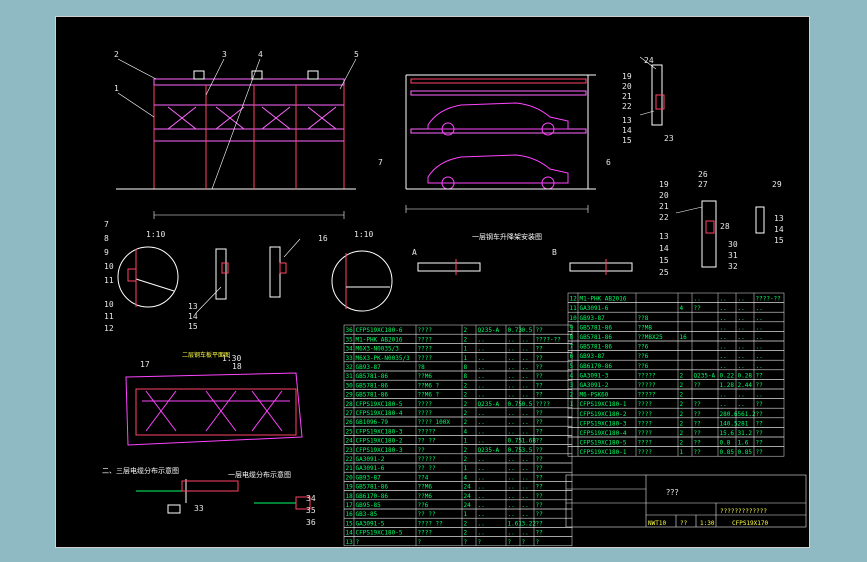 The height and width of the screenshot is (562, 867). Describe the element at coordinates (572, 356) in the screenshot. I see `table-cell: 6` at that location.